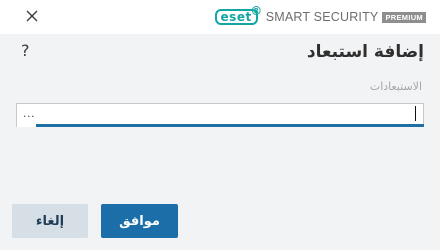 The width and height of the screenshot is (440, 250). Describe the element at coordinates (404, 17) in the screenshot. I see `edition-badge: PREMIUM` at that location.